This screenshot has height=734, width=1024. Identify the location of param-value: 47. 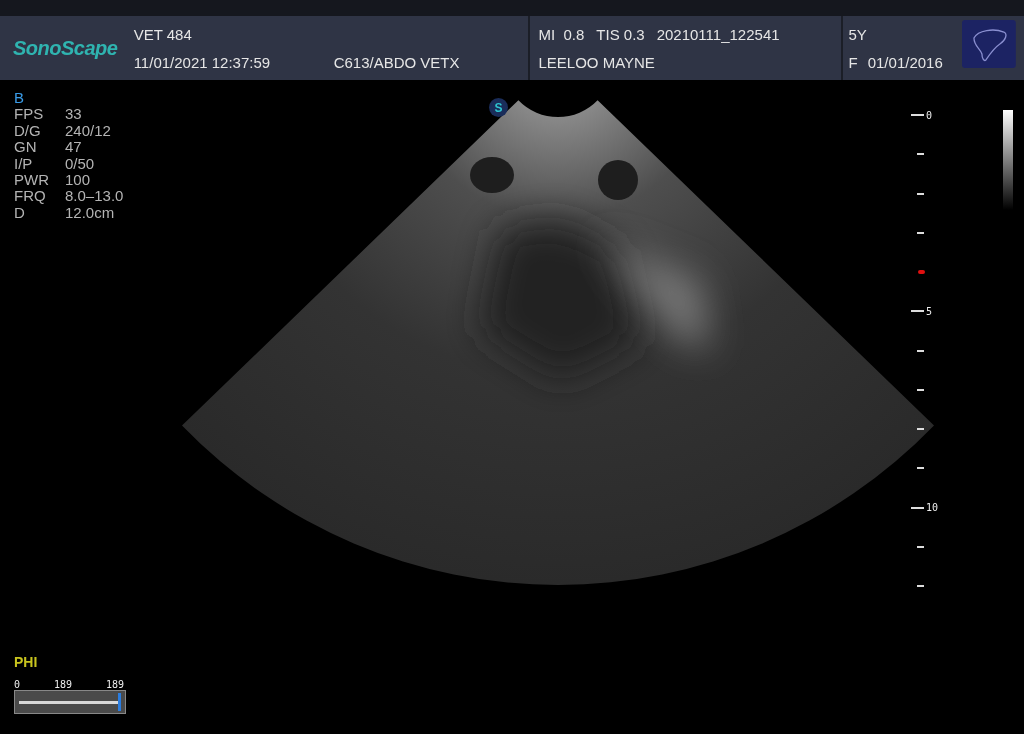
(73, 147).